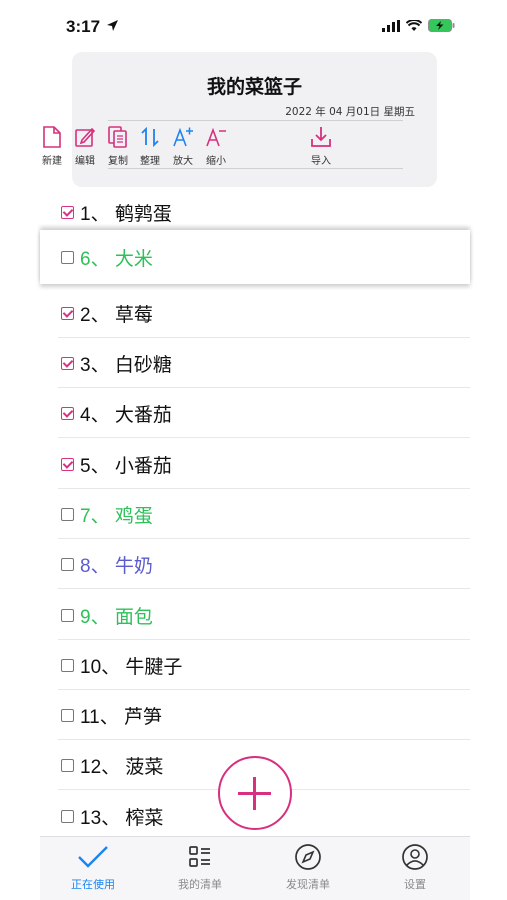  Describe the element at coordinates (116, 566) in the screenshot. I see `item-text: 8、 牛奶` at that location.